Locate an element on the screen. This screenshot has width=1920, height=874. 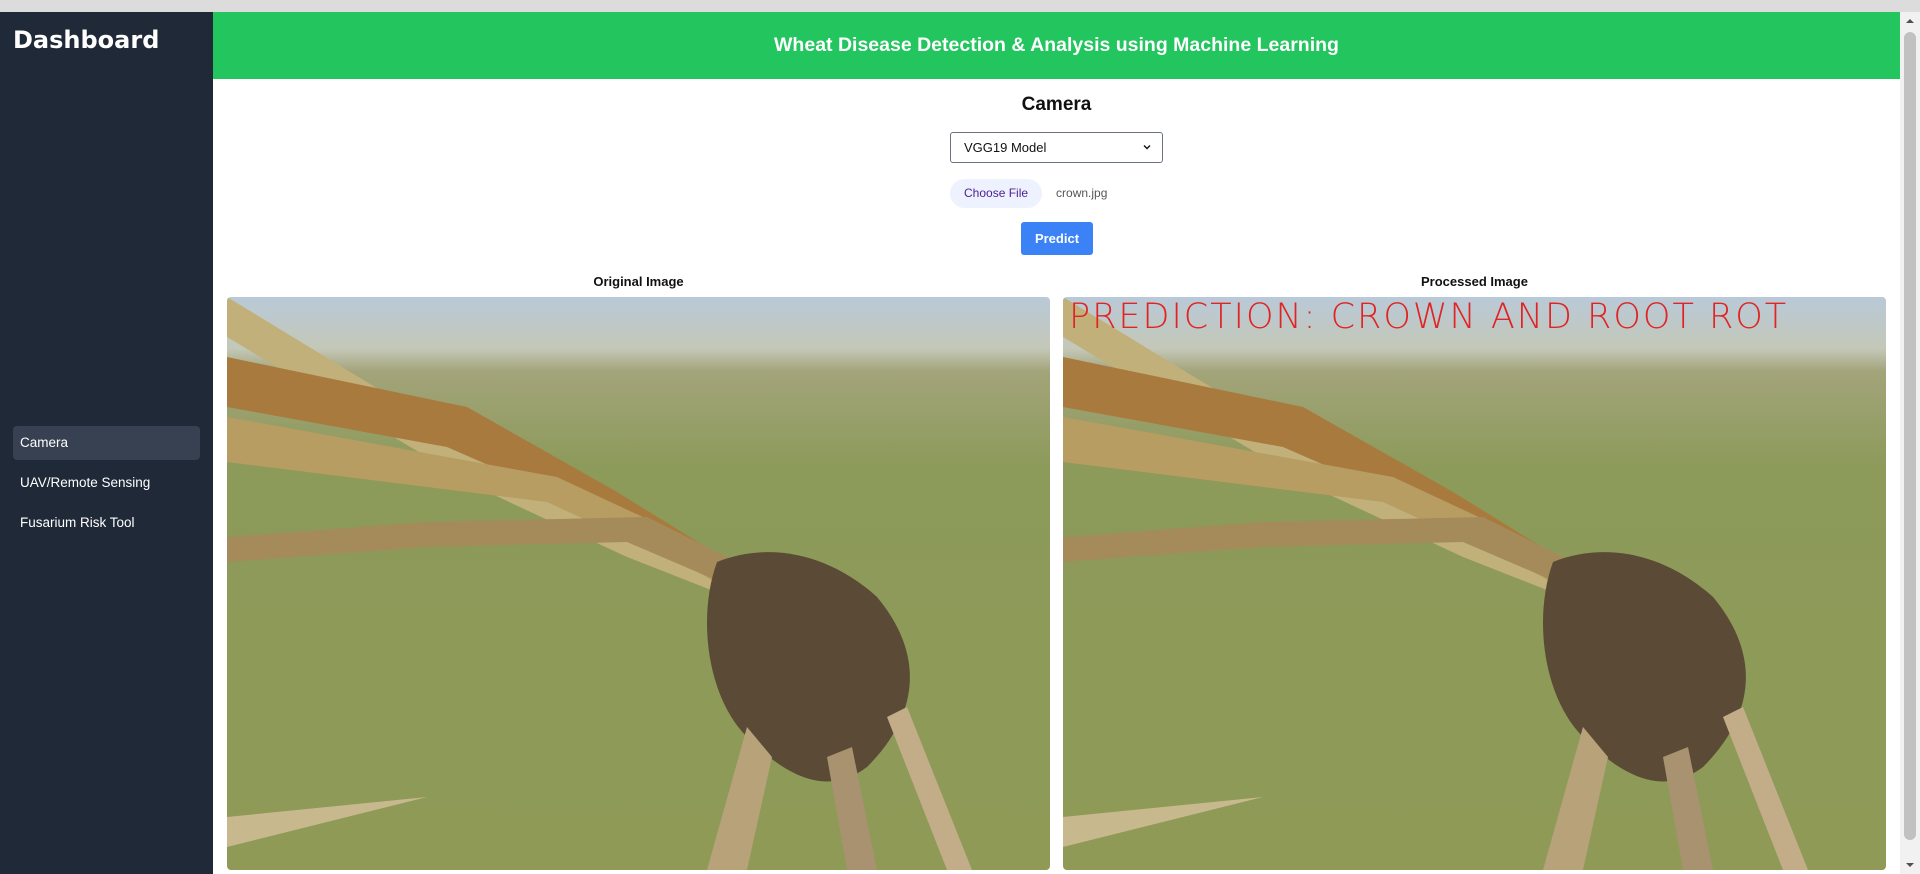
file-input: Choose File crown.jpg is located at coordinates (1028, 193).